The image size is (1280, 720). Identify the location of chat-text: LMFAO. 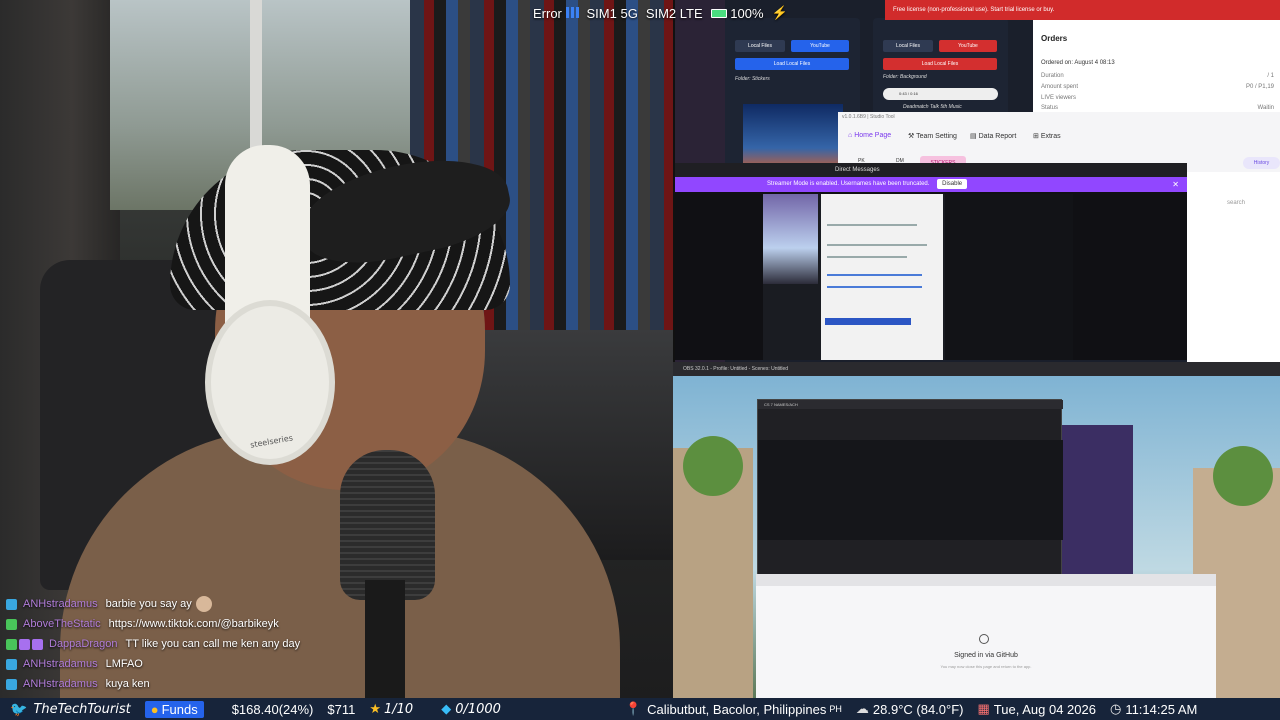
(124, 664).